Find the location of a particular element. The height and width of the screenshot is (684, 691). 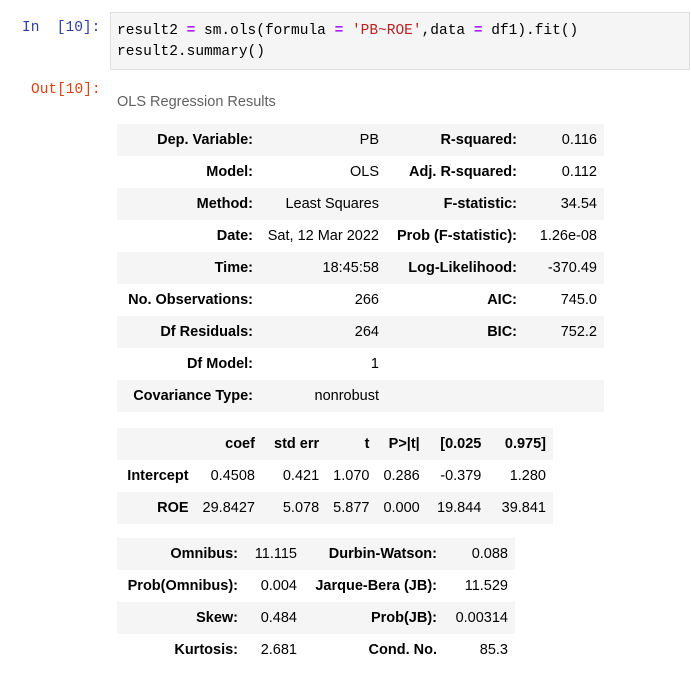

table-cell: 264 is located at coordinates (366, 332).